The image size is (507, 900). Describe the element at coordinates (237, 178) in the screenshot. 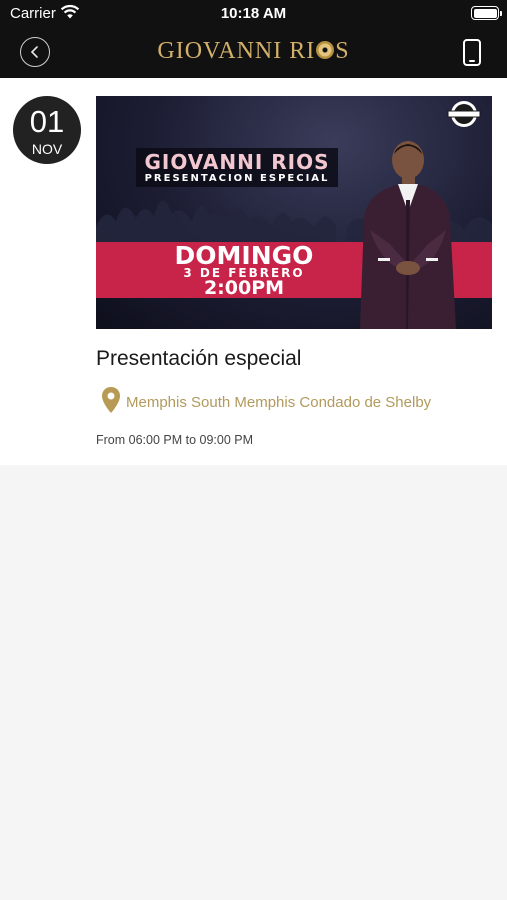

I see `poster-subtitle: PRESENTACION ESPECIAL` at that location.